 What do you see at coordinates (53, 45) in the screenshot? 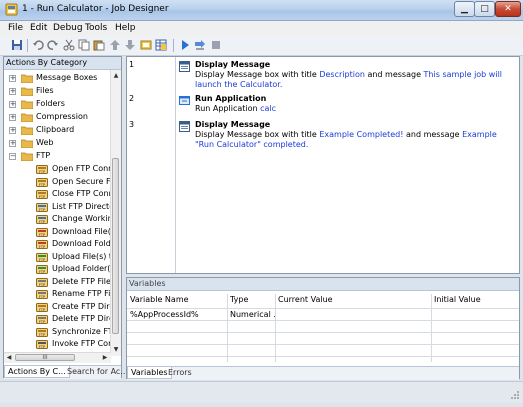
I see `redo-icon` at bounding box center [53, 45].